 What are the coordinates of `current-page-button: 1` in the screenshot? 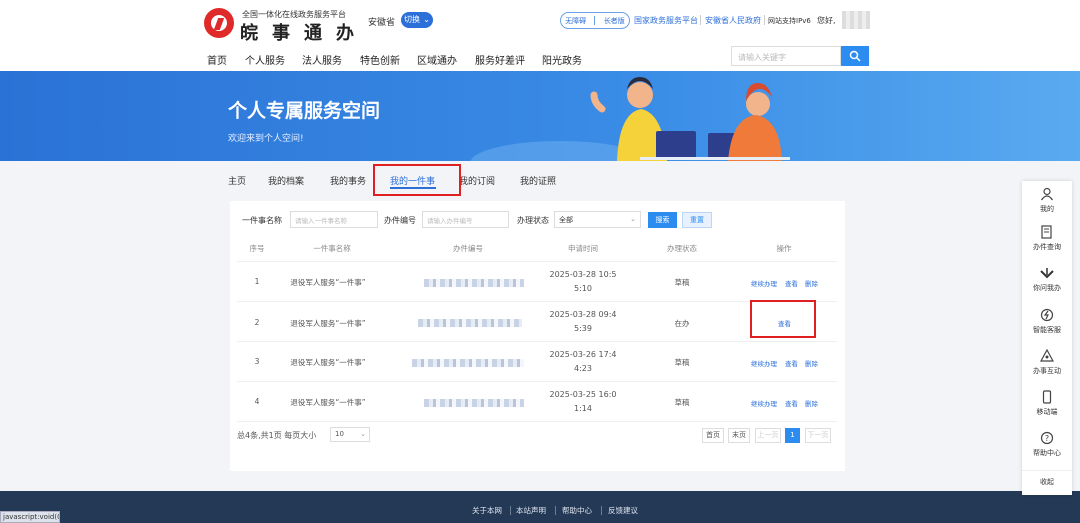 It's located at (792, 435).